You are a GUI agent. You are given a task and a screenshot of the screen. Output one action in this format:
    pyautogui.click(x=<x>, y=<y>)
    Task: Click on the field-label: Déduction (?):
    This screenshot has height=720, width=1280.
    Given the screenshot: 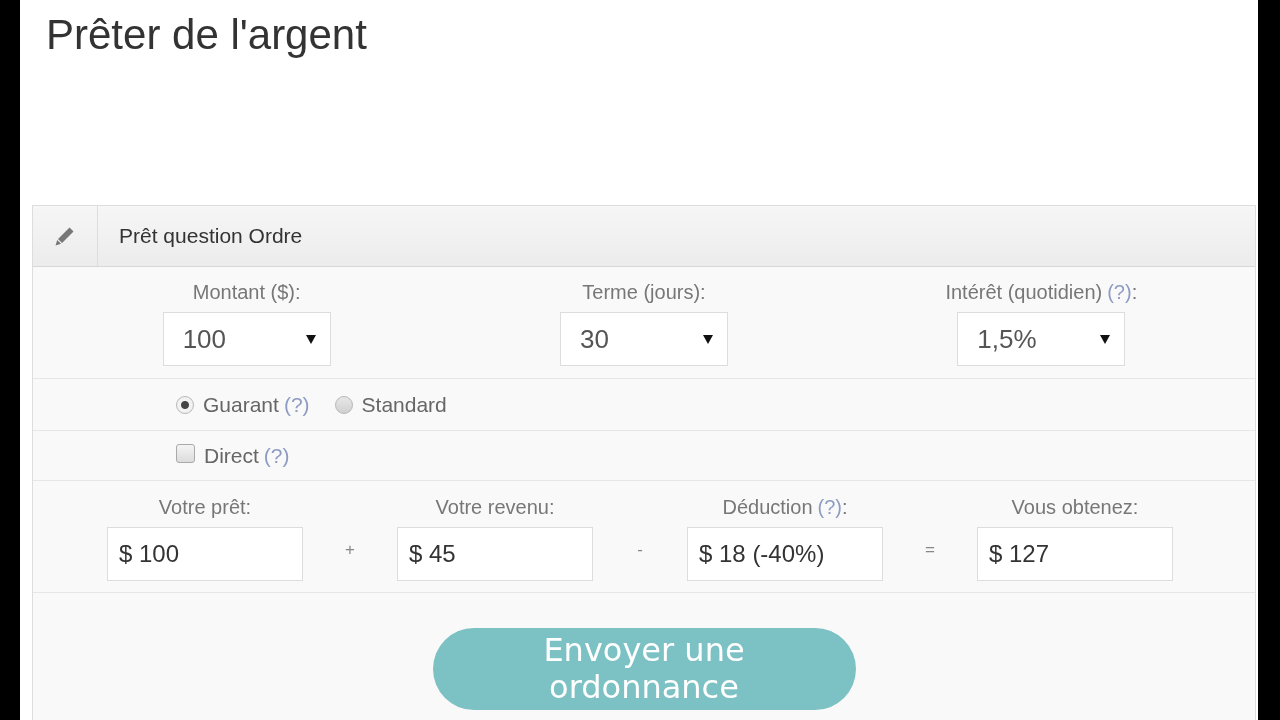 What is the action you would take?
    pyautogui.click(x=785, y=507)
    